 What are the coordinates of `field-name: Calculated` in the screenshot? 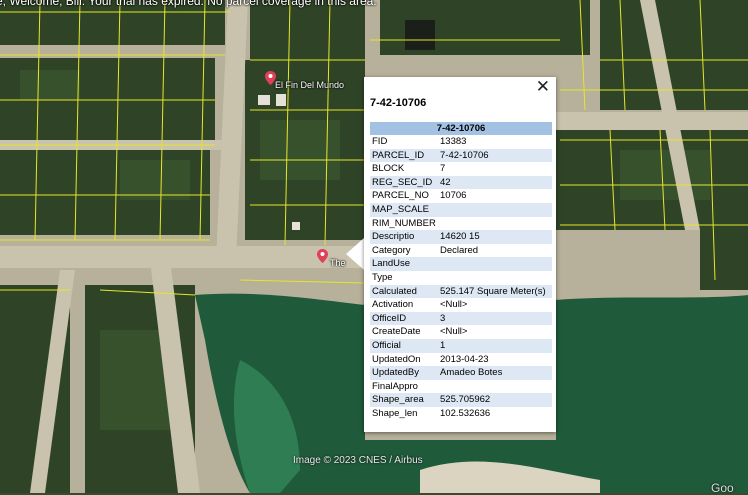 It's located at (404, 291).